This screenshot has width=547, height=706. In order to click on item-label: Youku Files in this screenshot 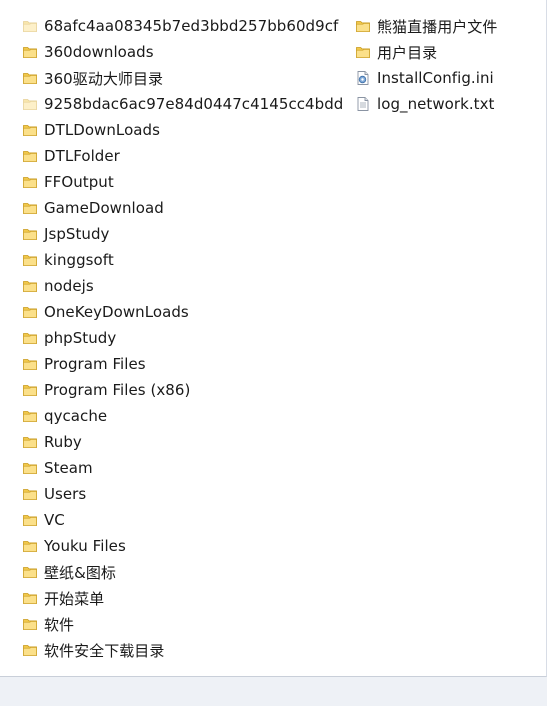, I will do `click(85, 546)`.